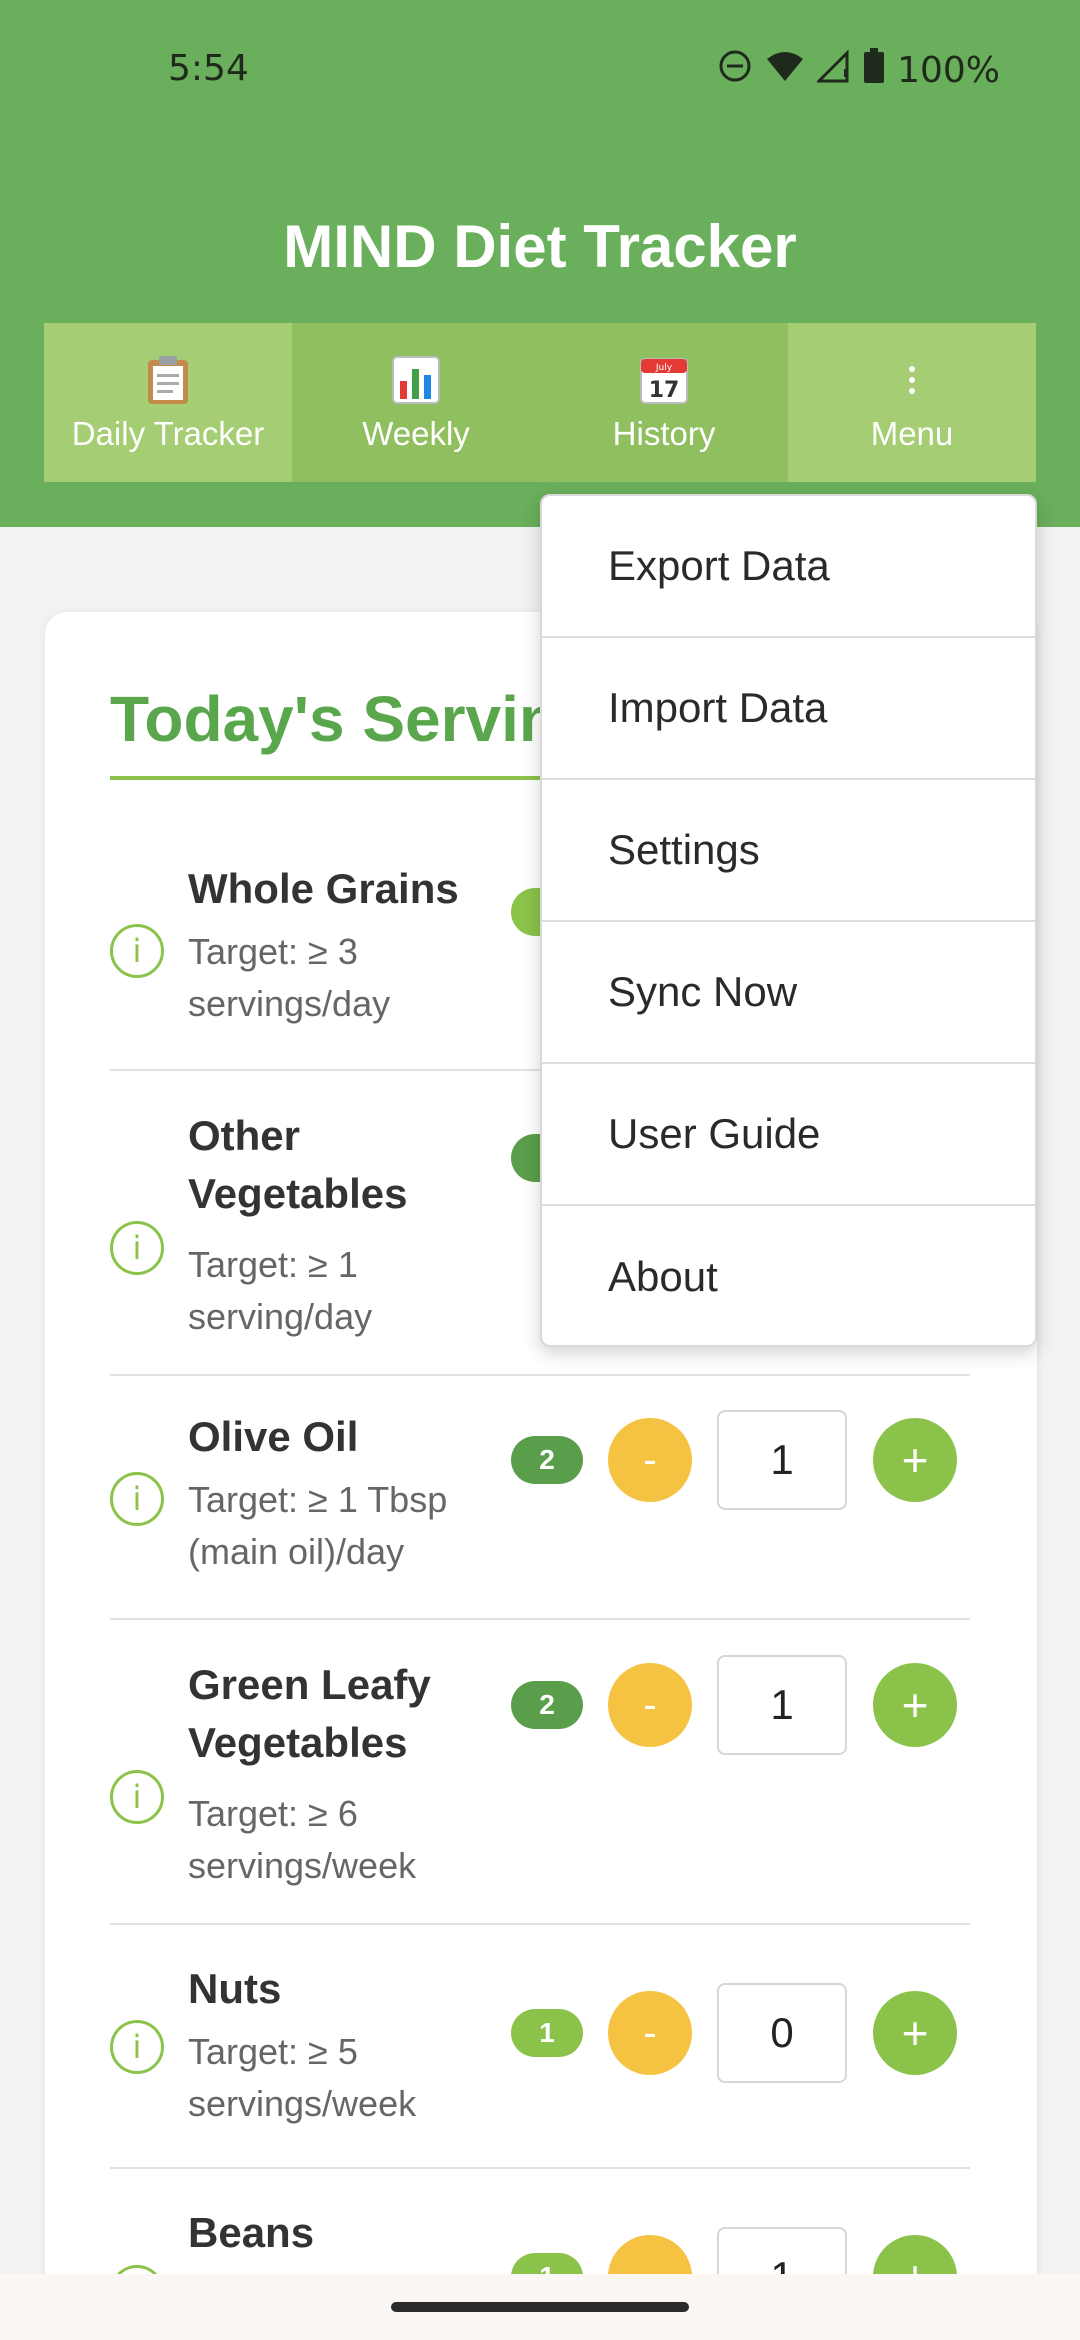 Image resolution: width=1080 pixels, height=2340 pixels. What do you see at coordinates (664, 390) in the screenshot?
I see `calendar-day-text: 17` at bounding box center [664, 390].